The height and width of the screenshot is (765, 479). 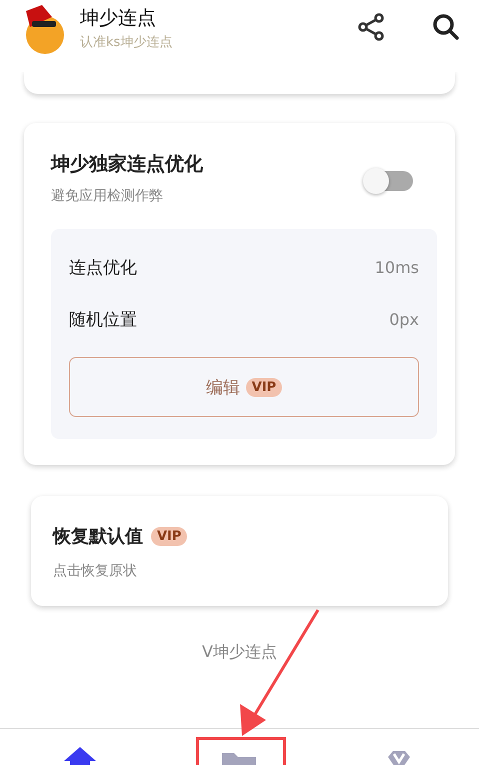 What do you see at coordinates (103, 319) in the screenshot?
I see `setting-label: 随机位置` at bounding box center [103, 319].